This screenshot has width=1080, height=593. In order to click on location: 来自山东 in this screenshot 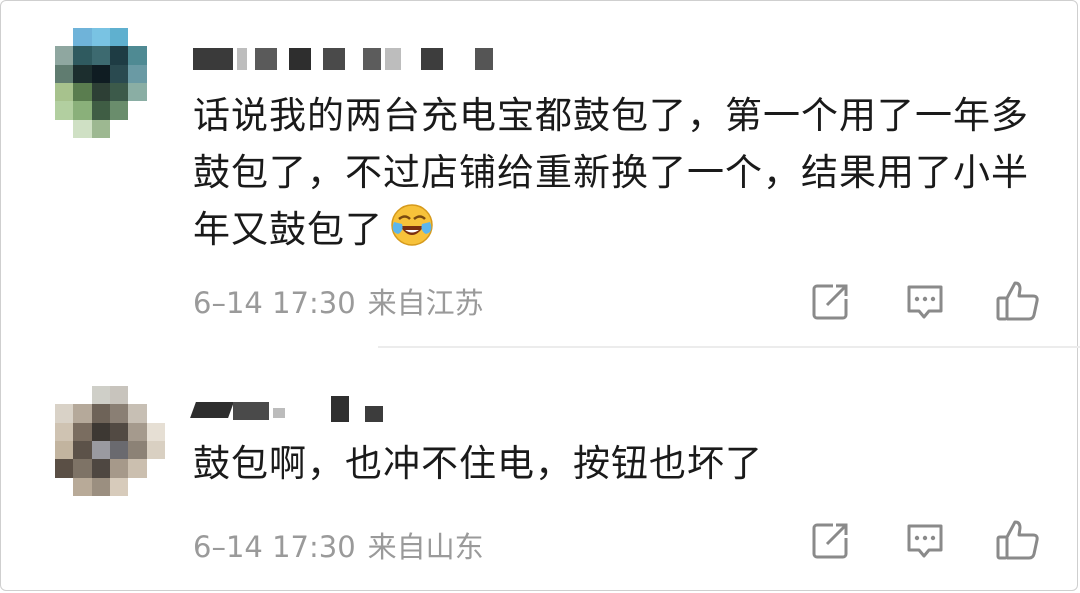, I will do `click(425, 547)`.